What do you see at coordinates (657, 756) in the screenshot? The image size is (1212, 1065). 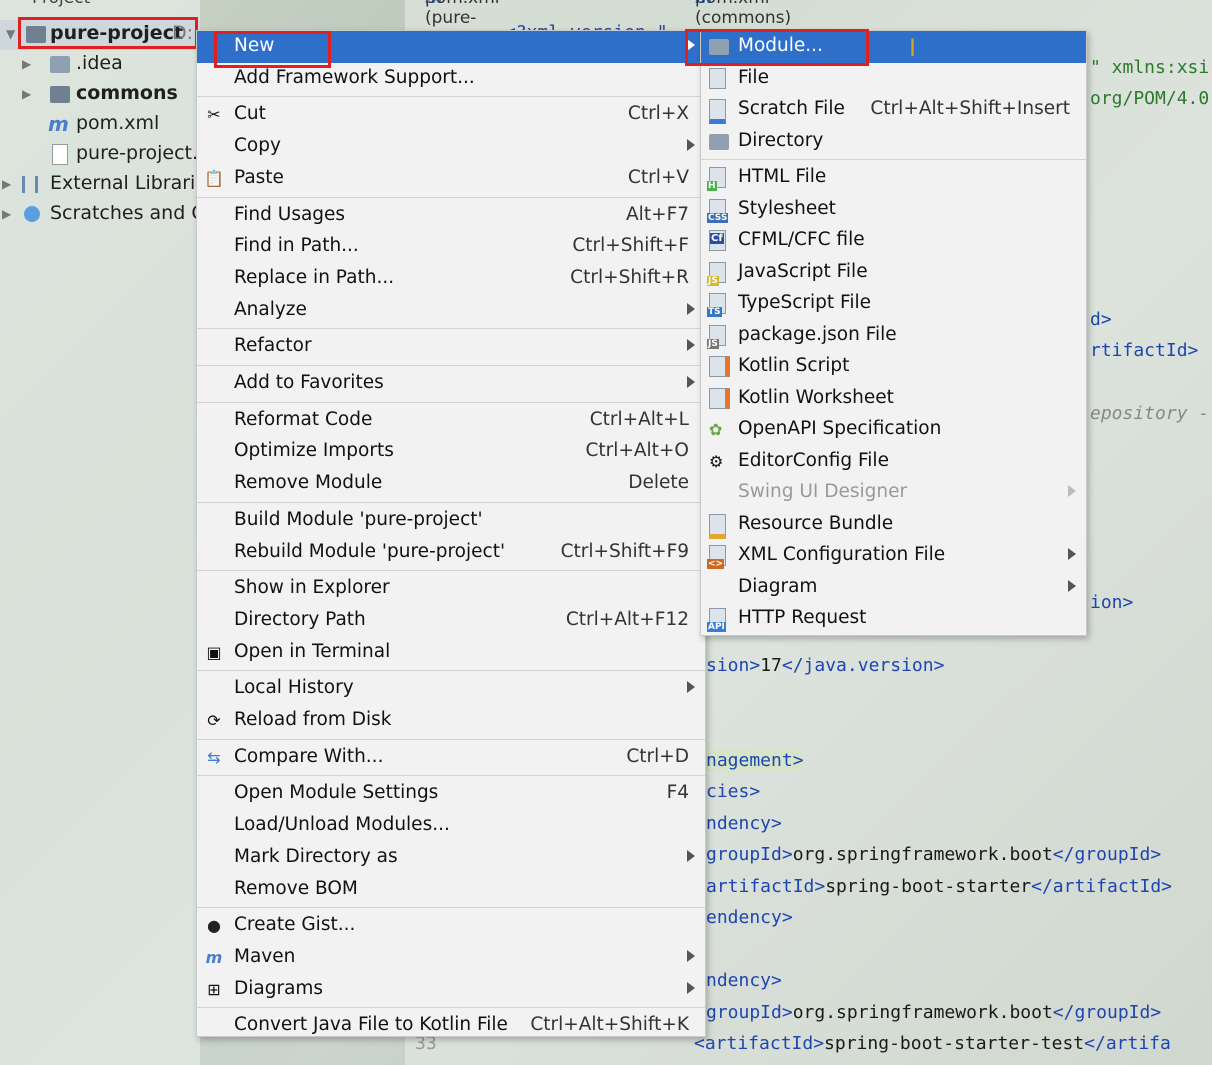 I see `menu-item-shortcut: Ctrl+D` at bounding box center [657, 756].